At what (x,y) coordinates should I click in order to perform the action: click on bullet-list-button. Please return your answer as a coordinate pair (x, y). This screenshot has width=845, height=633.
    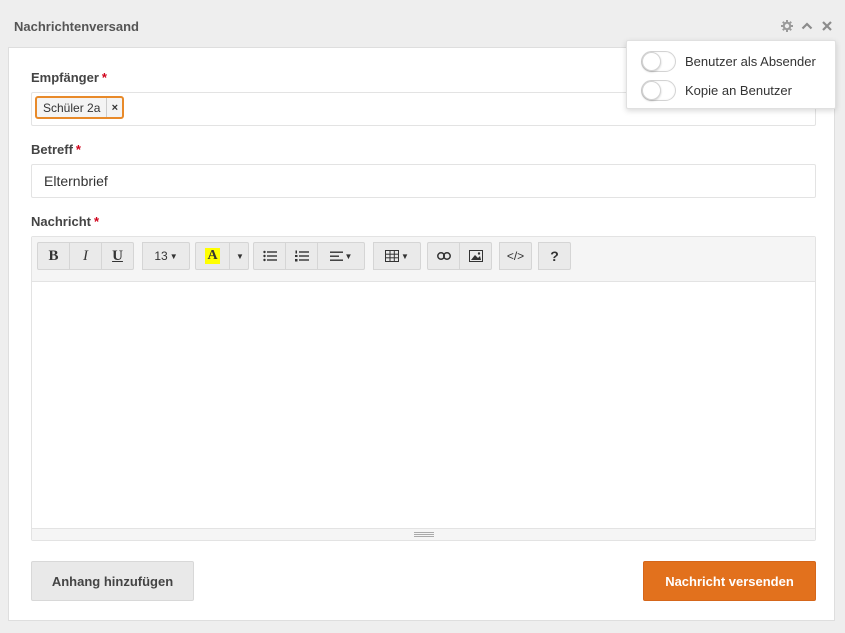
    Looking at the image, I should click on (269, 256).